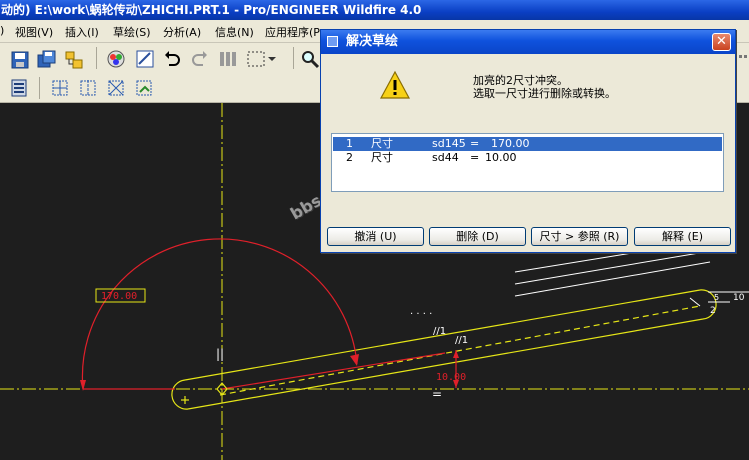 The image size is (749, 460). Describe the element at coordinates (354, 360) in the screenshot. I see `arc-arrowhead` at that location.